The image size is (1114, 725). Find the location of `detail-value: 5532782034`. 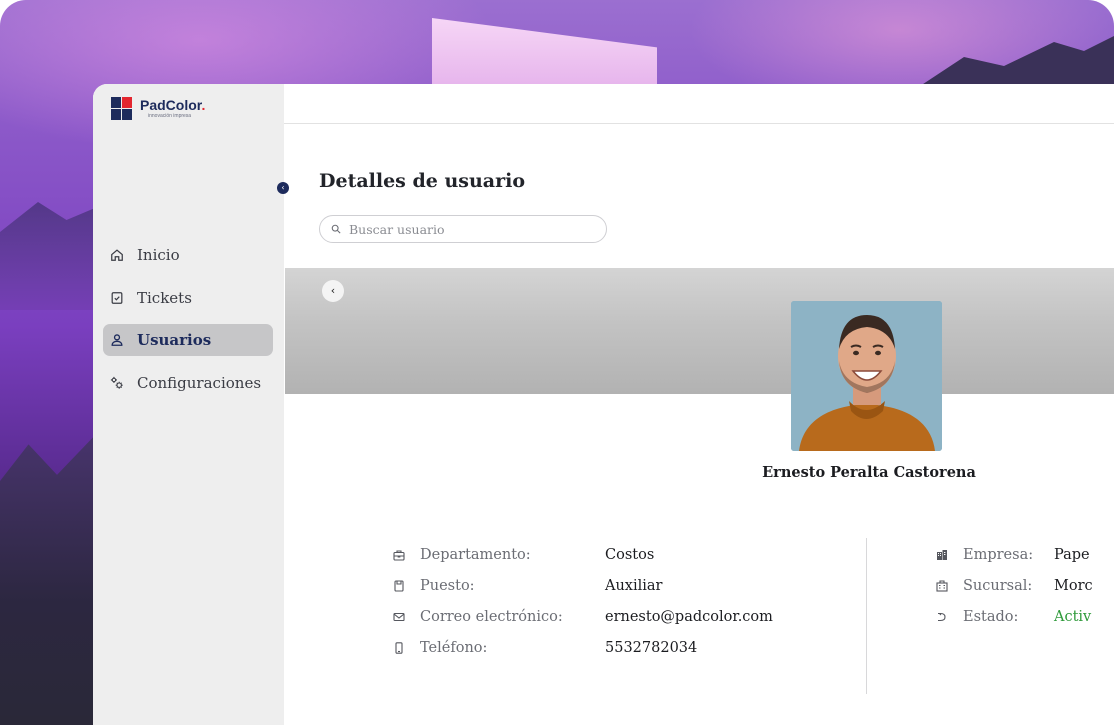

detail-value: 5532782034 is located at coordinates (651, 647).